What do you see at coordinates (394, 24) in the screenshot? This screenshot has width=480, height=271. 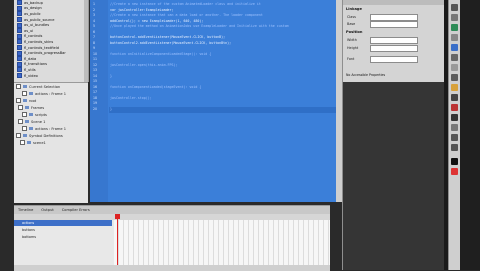 I see `base-field` at bounding box center [394, 24].